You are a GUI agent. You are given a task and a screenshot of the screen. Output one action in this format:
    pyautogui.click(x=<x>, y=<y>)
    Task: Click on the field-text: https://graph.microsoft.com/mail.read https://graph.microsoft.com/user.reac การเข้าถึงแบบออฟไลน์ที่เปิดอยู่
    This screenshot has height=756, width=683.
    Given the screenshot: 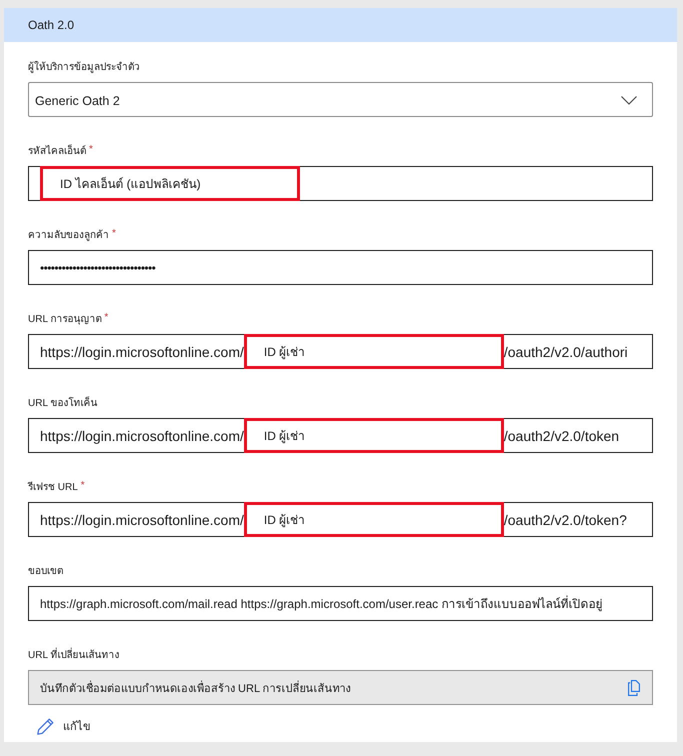 What is the action you would take?
    pyautogui.click(x=321, y=603)
    